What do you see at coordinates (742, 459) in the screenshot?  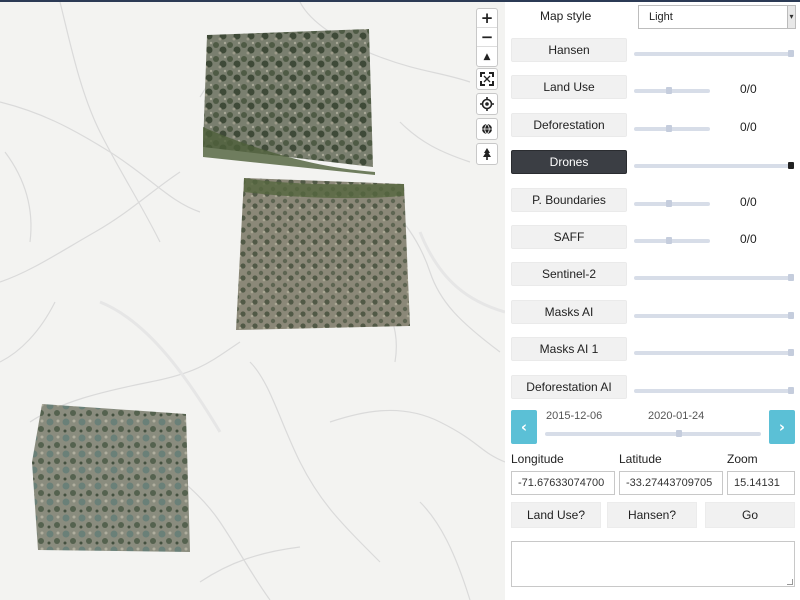 I see `zoom-label: Zoom` at bounding box center [742, 459].